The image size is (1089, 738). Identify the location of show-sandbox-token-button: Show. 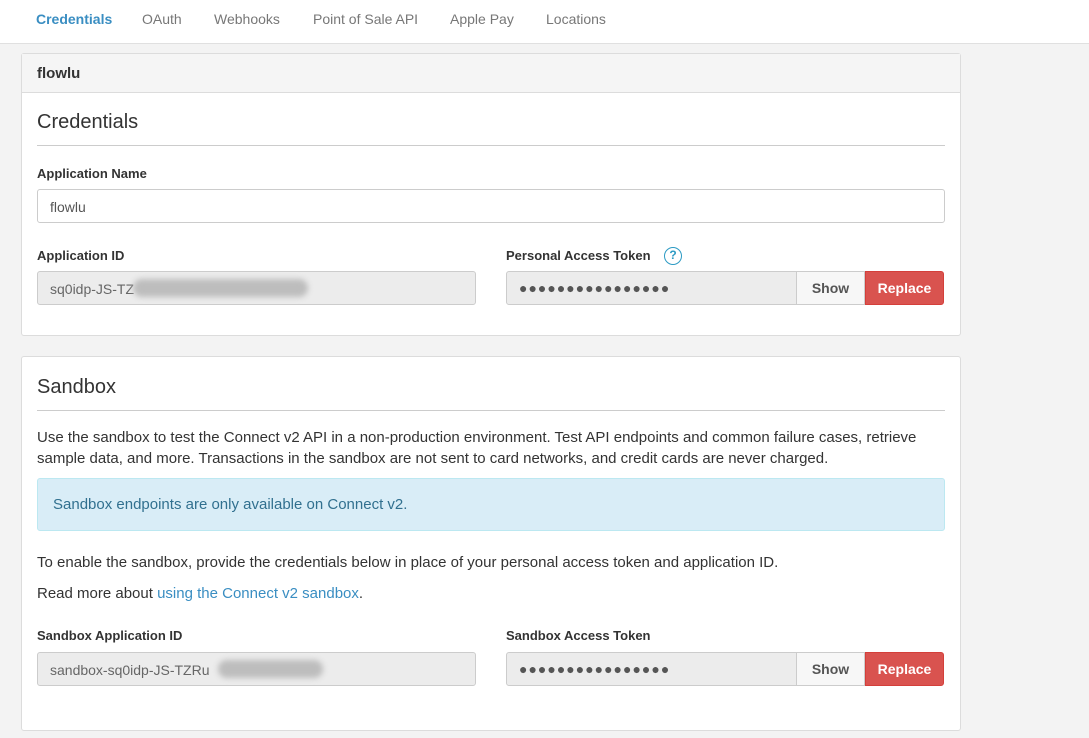
(830, 669).